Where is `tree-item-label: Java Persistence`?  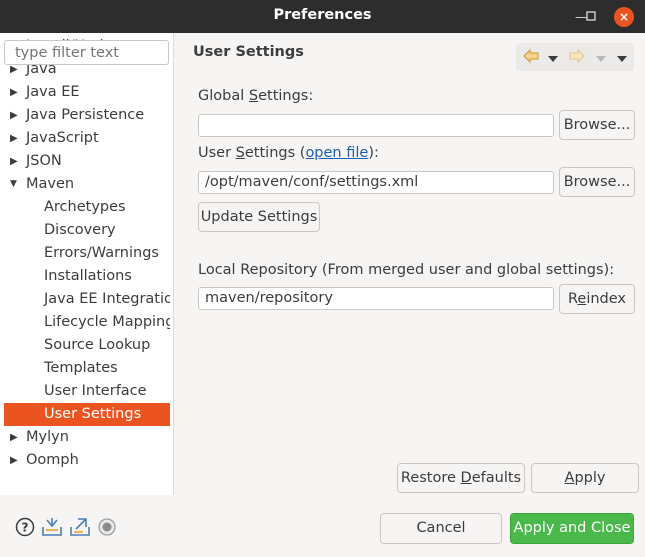
tree-item-label: Java Persistence is located at coordinates (85, 115).